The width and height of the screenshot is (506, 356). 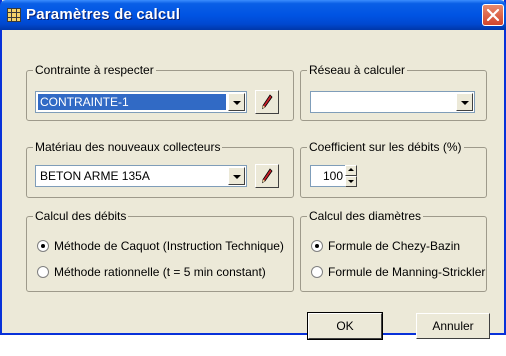 I want to click on coefficient-input: 100, so click(x=328, y=176).